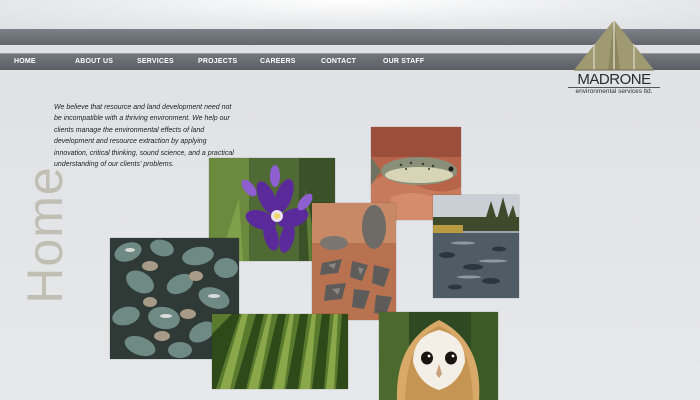 The width and height of the screenshot is (700, 400). Describe the element at coordinates (278, 61) in the screenshot. I see `nav-careers: CAREERS` at that location.